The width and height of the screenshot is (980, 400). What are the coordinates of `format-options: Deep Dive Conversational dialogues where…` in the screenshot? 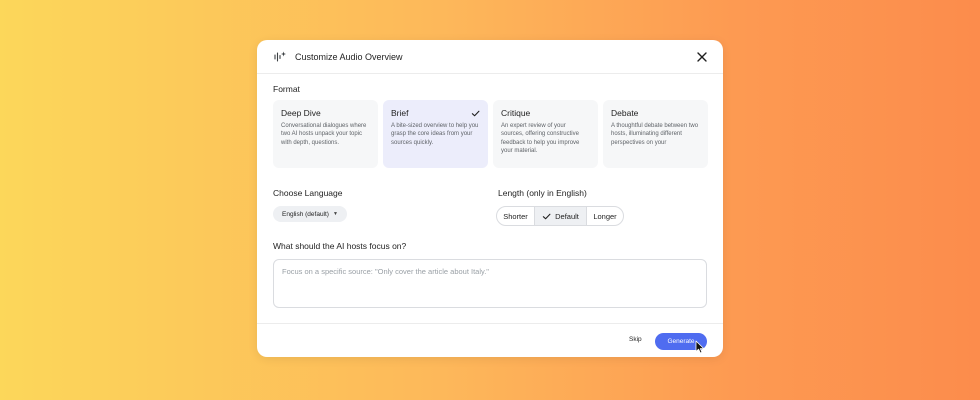 It's located at (490, 134).